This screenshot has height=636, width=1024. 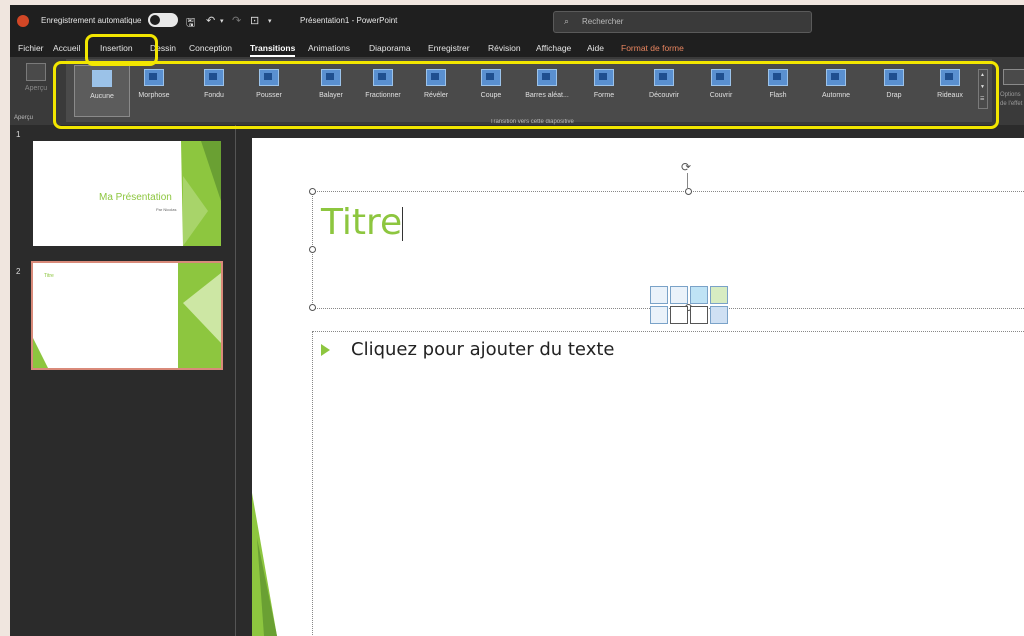 I want to click on tab-affichage: Affichage, so click(x=553, y=48).